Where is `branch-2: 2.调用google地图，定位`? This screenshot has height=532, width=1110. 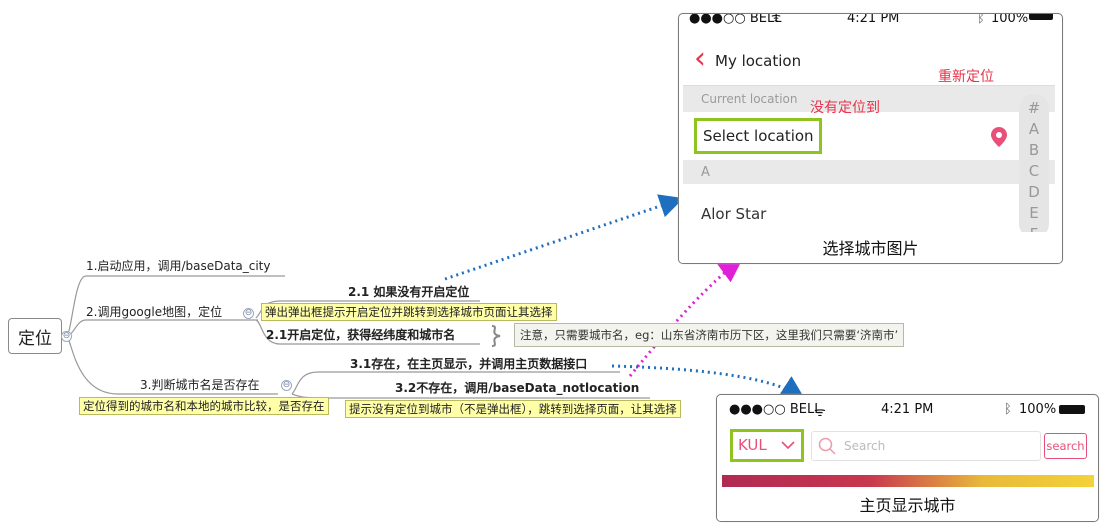 branch-2: 2.调用google地图，定位 is located at coordinates (154, 312).